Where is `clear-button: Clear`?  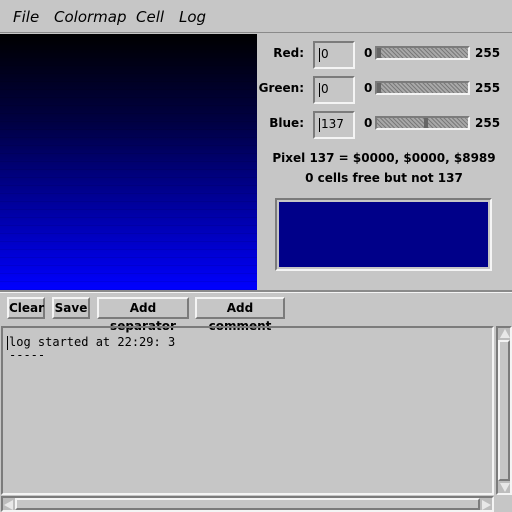 clear-button: Clear is located at coordinates (26, 308).